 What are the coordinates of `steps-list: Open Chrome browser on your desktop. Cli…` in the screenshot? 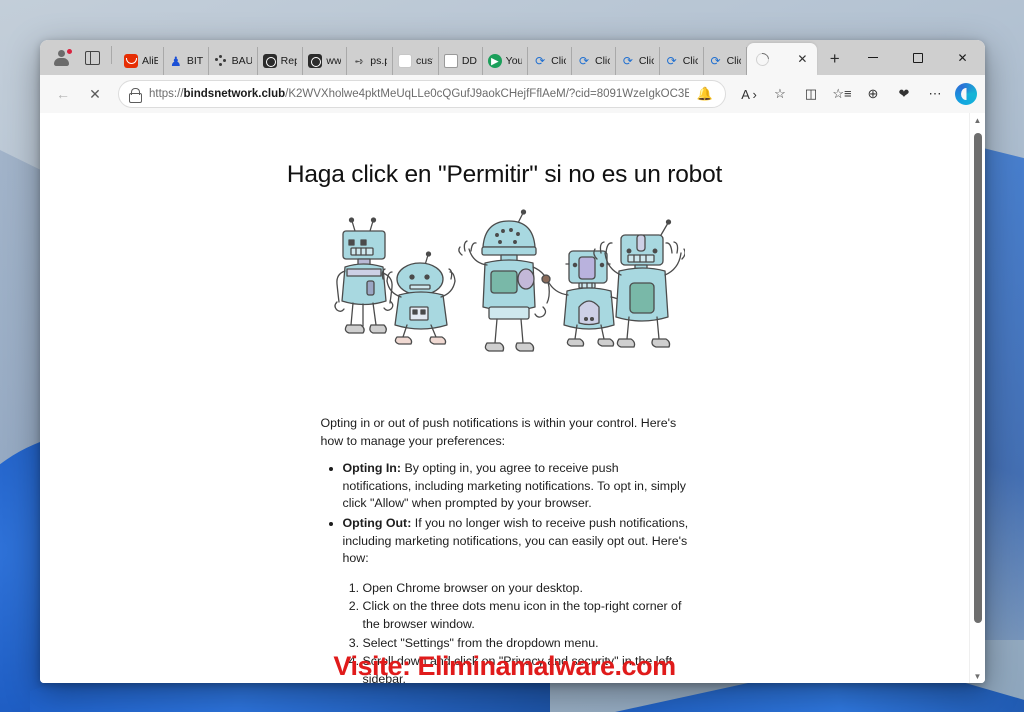 It's located at (505, 631).